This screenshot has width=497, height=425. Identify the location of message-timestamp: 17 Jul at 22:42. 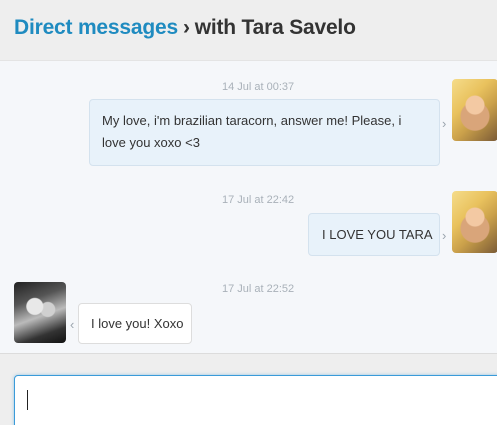
(258, 200).